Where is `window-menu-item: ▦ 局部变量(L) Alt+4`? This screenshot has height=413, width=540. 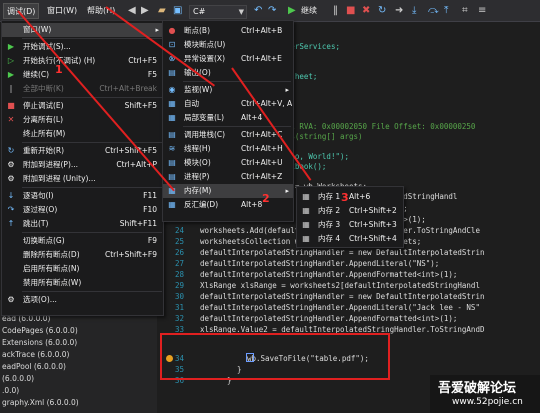 window-menu-item: ▦ 局部变量(L) Alt+4 is located at coordinates (228, 118).